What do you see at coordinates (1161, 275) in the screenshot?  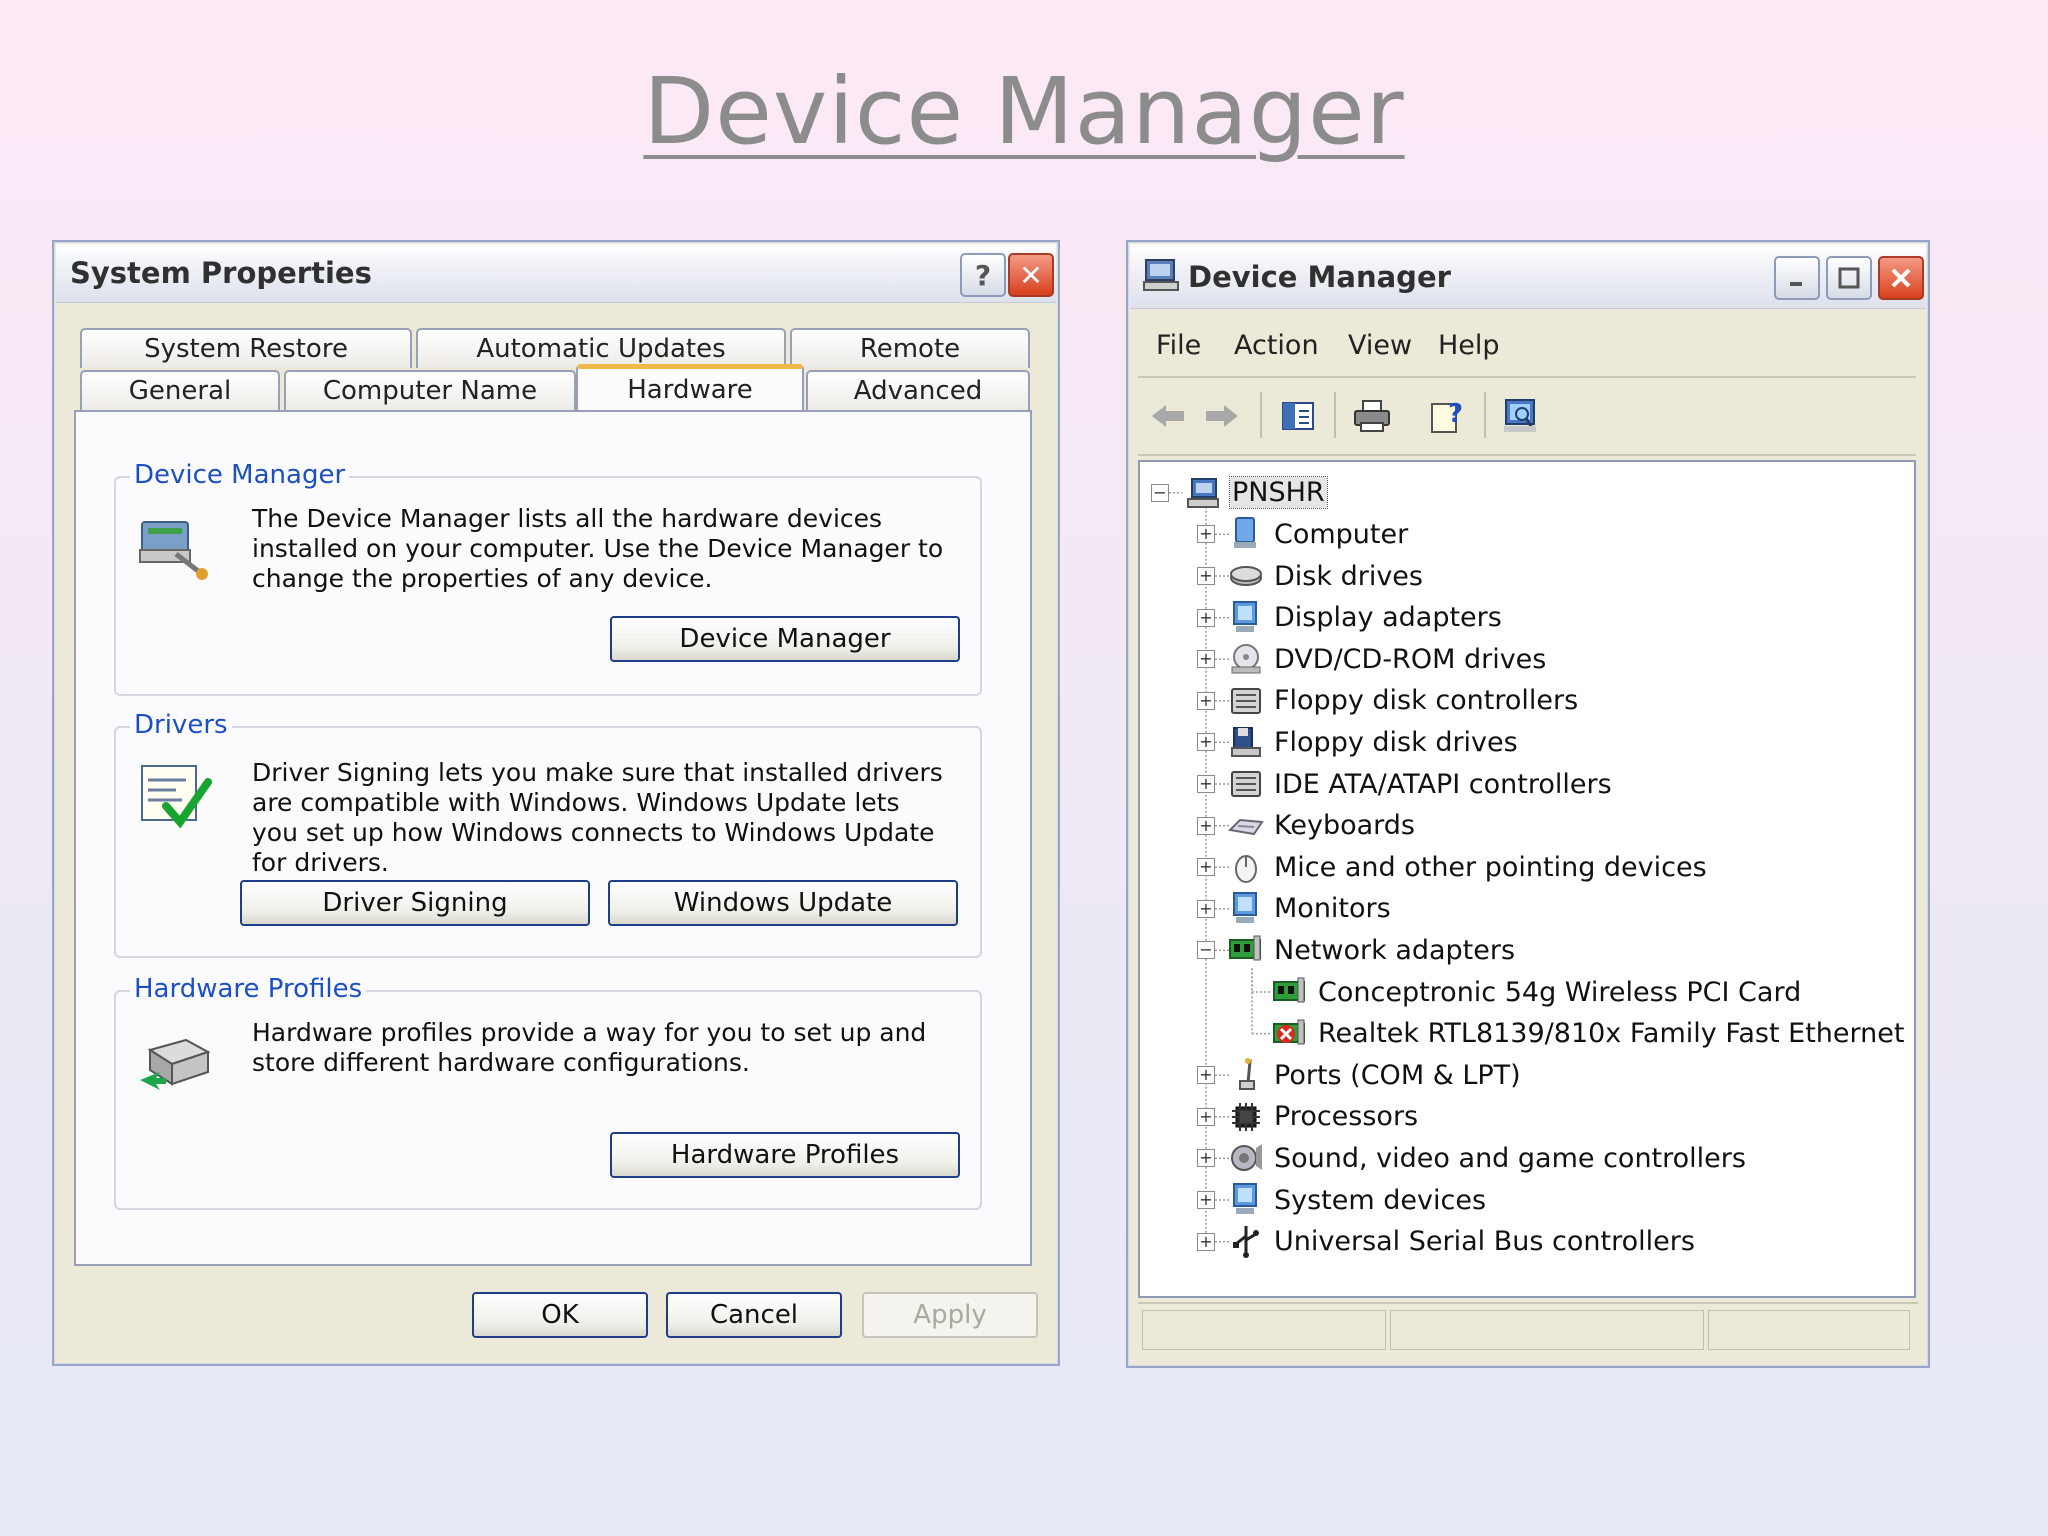 I see `computer-icon` at bounding box center [1161, 275].